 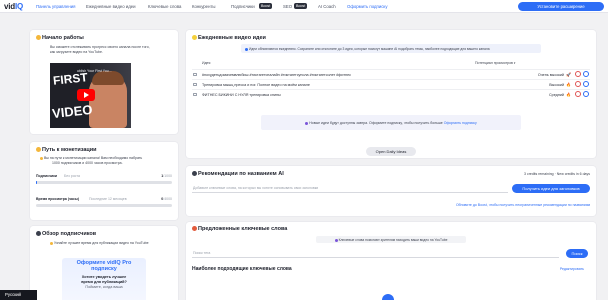 What do you see at coordinates (108, 199) in the screenshot?
I see `hours-tag: Последние 12 месяцев` at bounding box center [108, 199].